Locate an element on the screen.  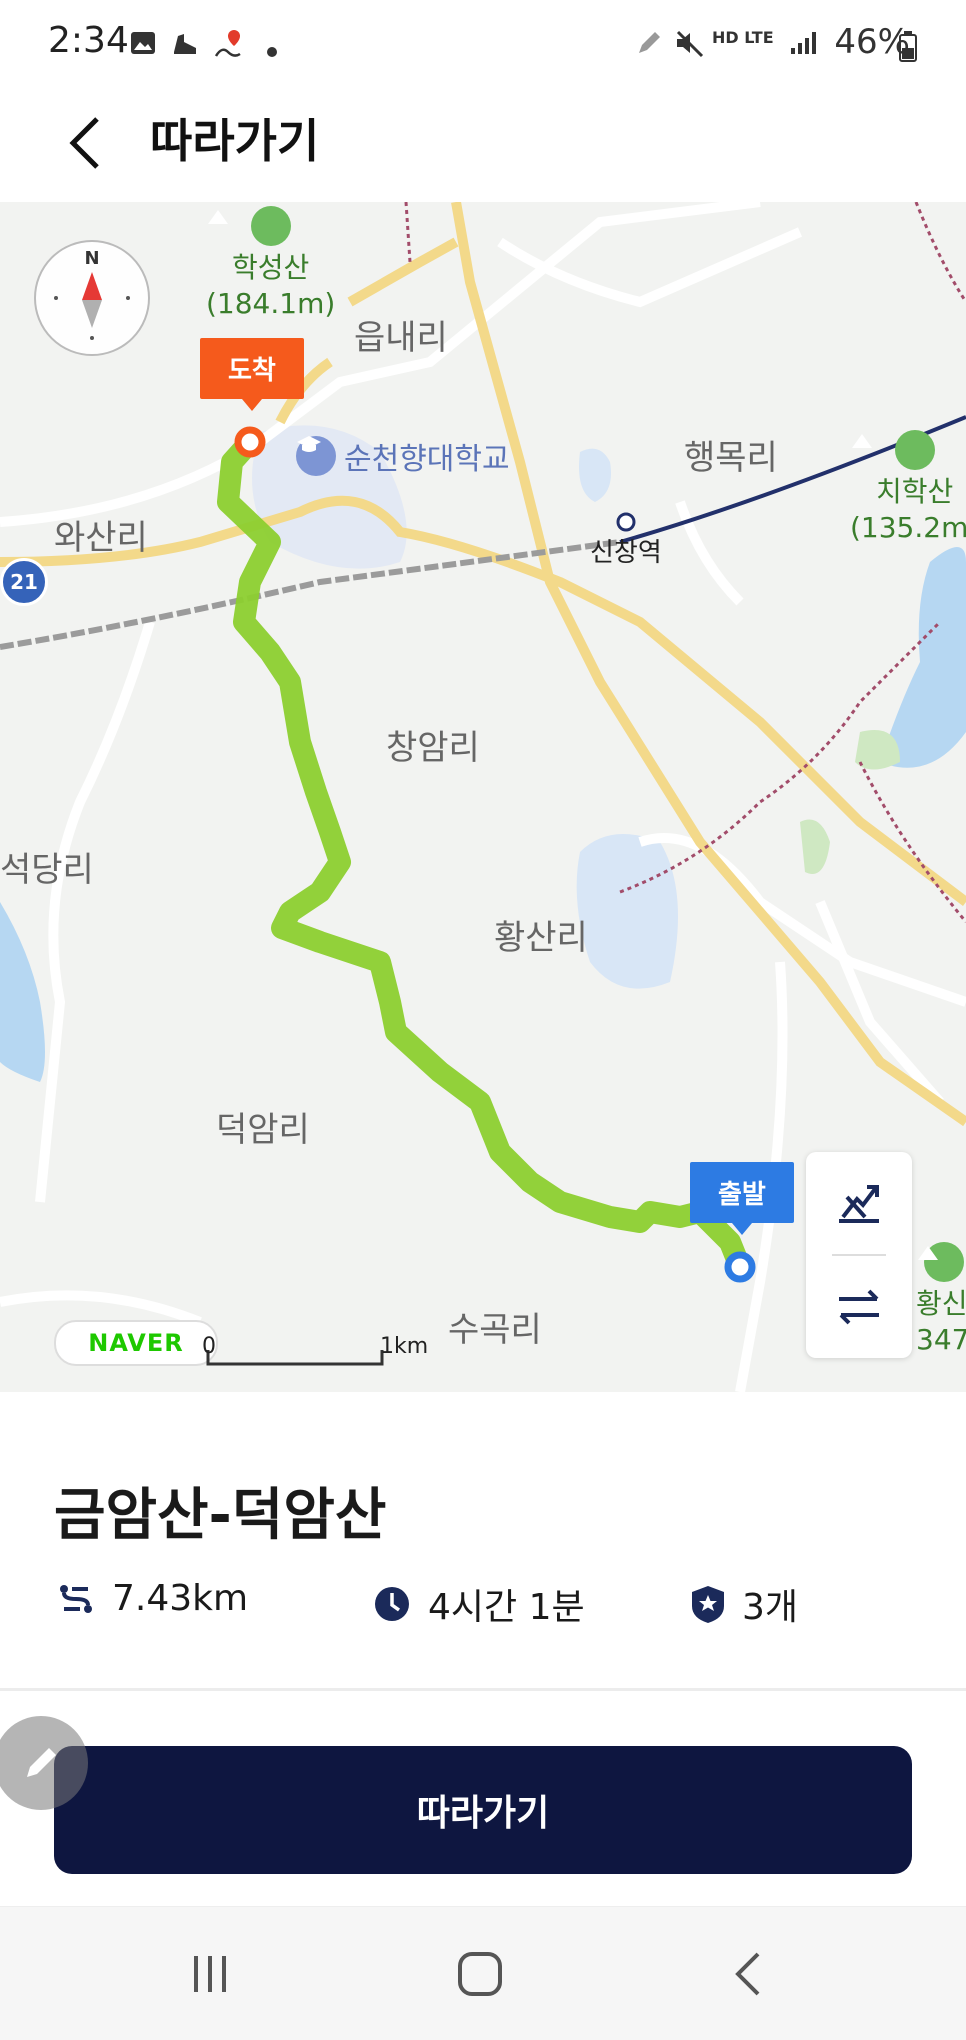
svg-text: N is located at coordinates (91, 258).